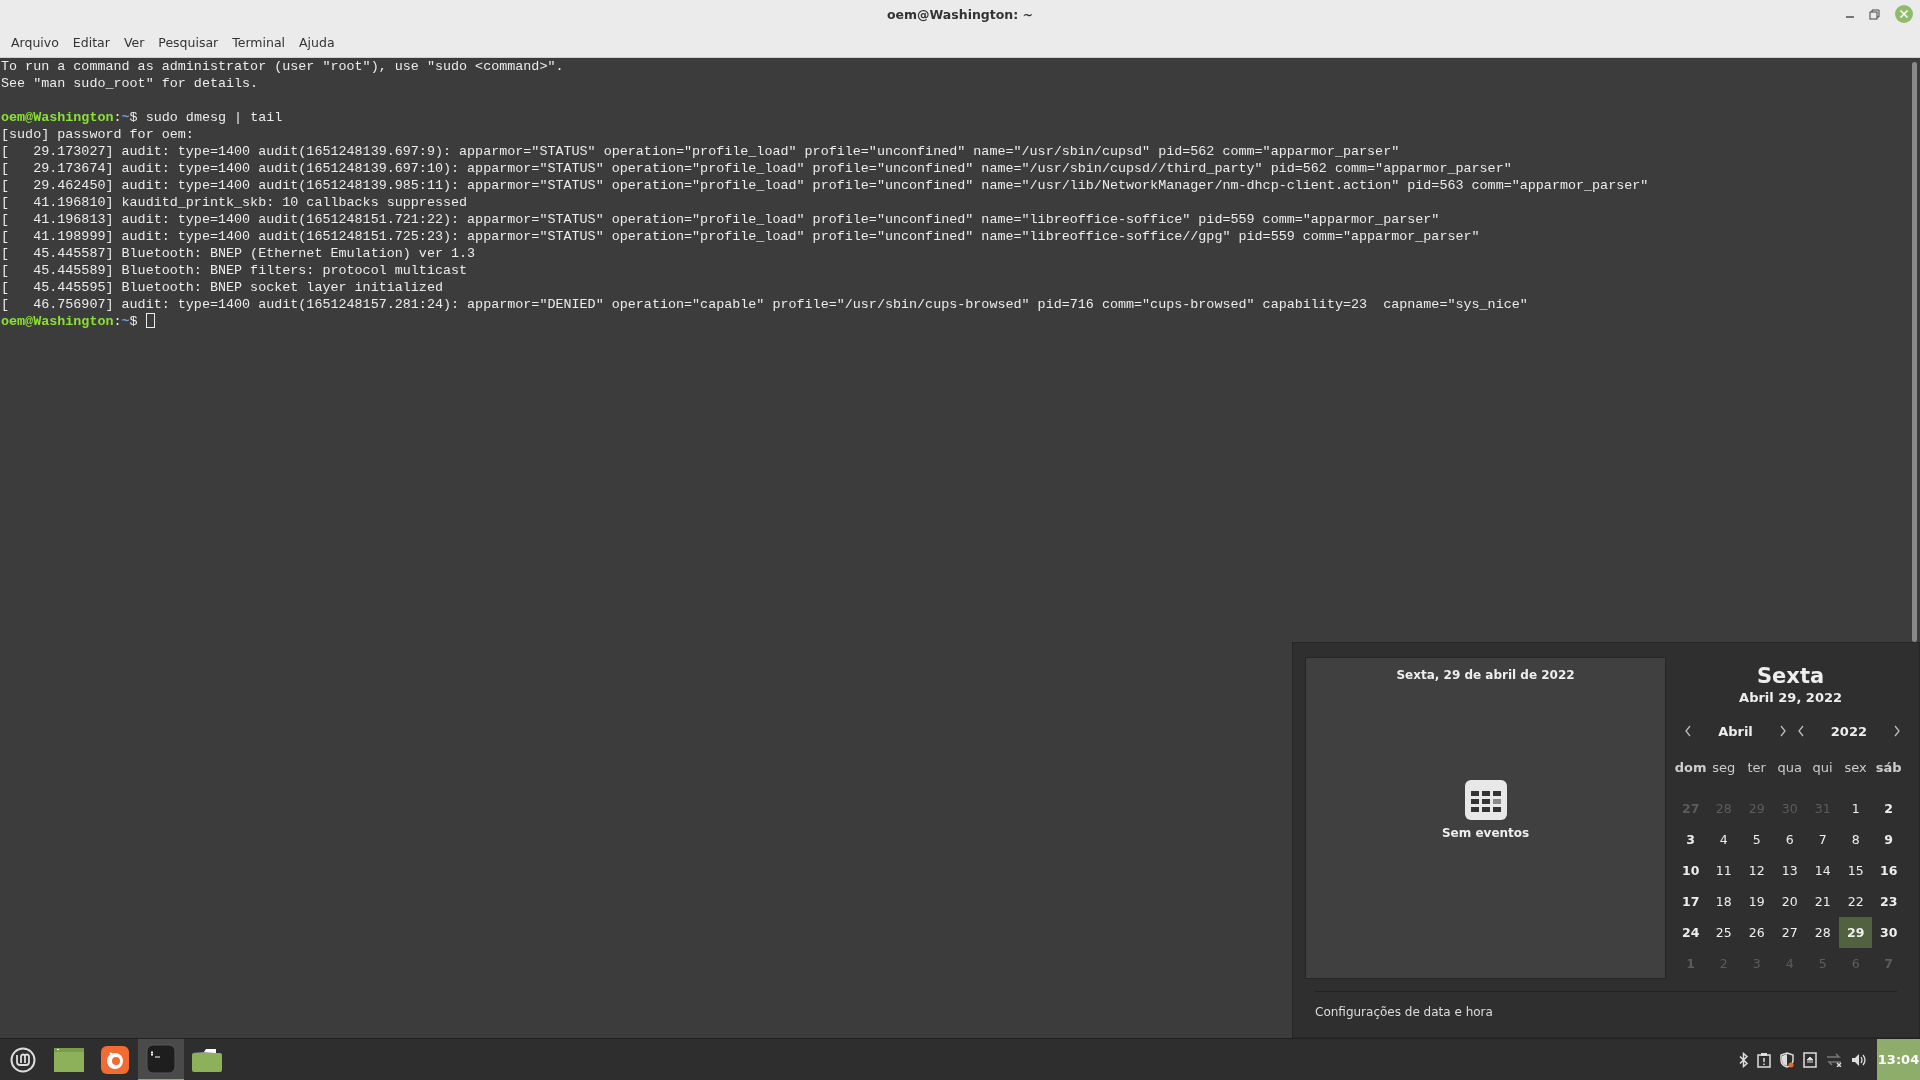 The image size is (1920, 1080). Describe the element at coordinates (1791, 677) in the screenshot. I see `day-name: Sexta` at that location.